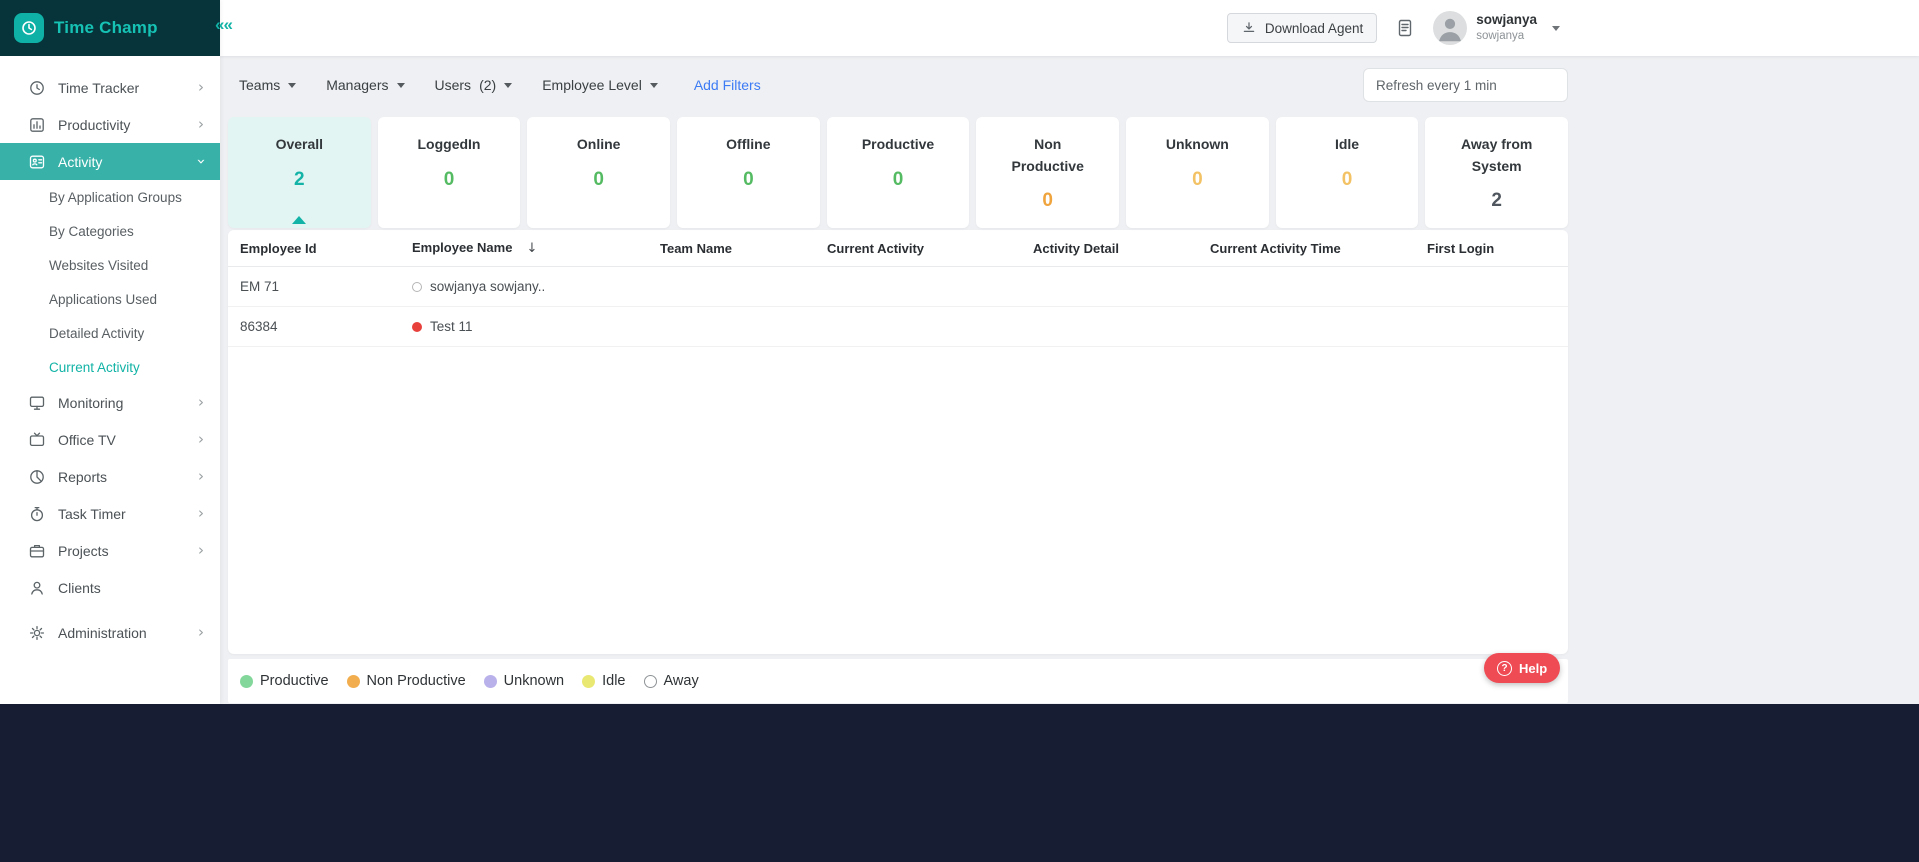 The width and height of the screenshot is (1919, 862). I want to click on sidebar-item-task-timer: Task Timer ›, so click(110, 513).